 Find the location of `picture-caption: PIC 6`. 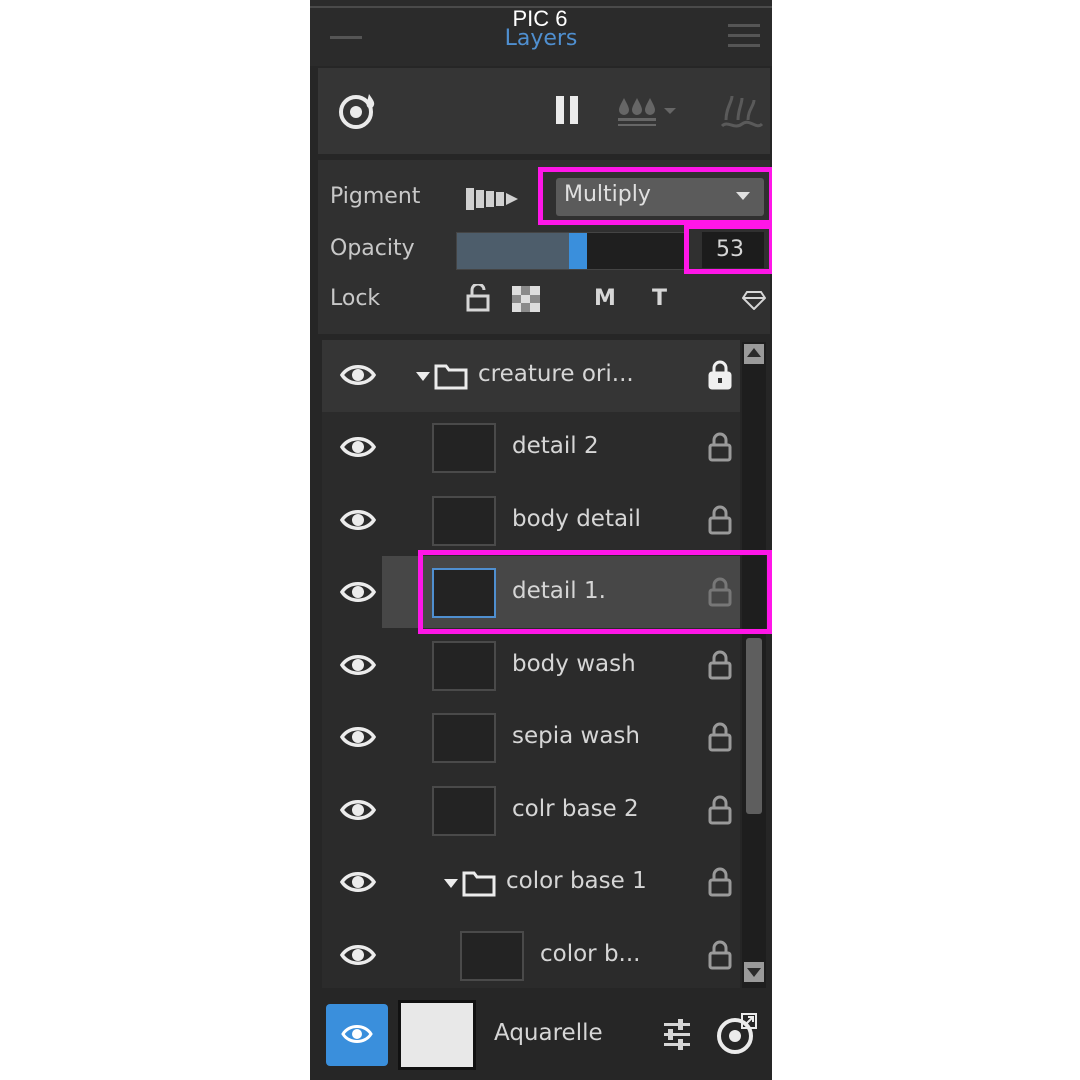

picture-caption: PIC 6 is located at coordinates (540, 18).